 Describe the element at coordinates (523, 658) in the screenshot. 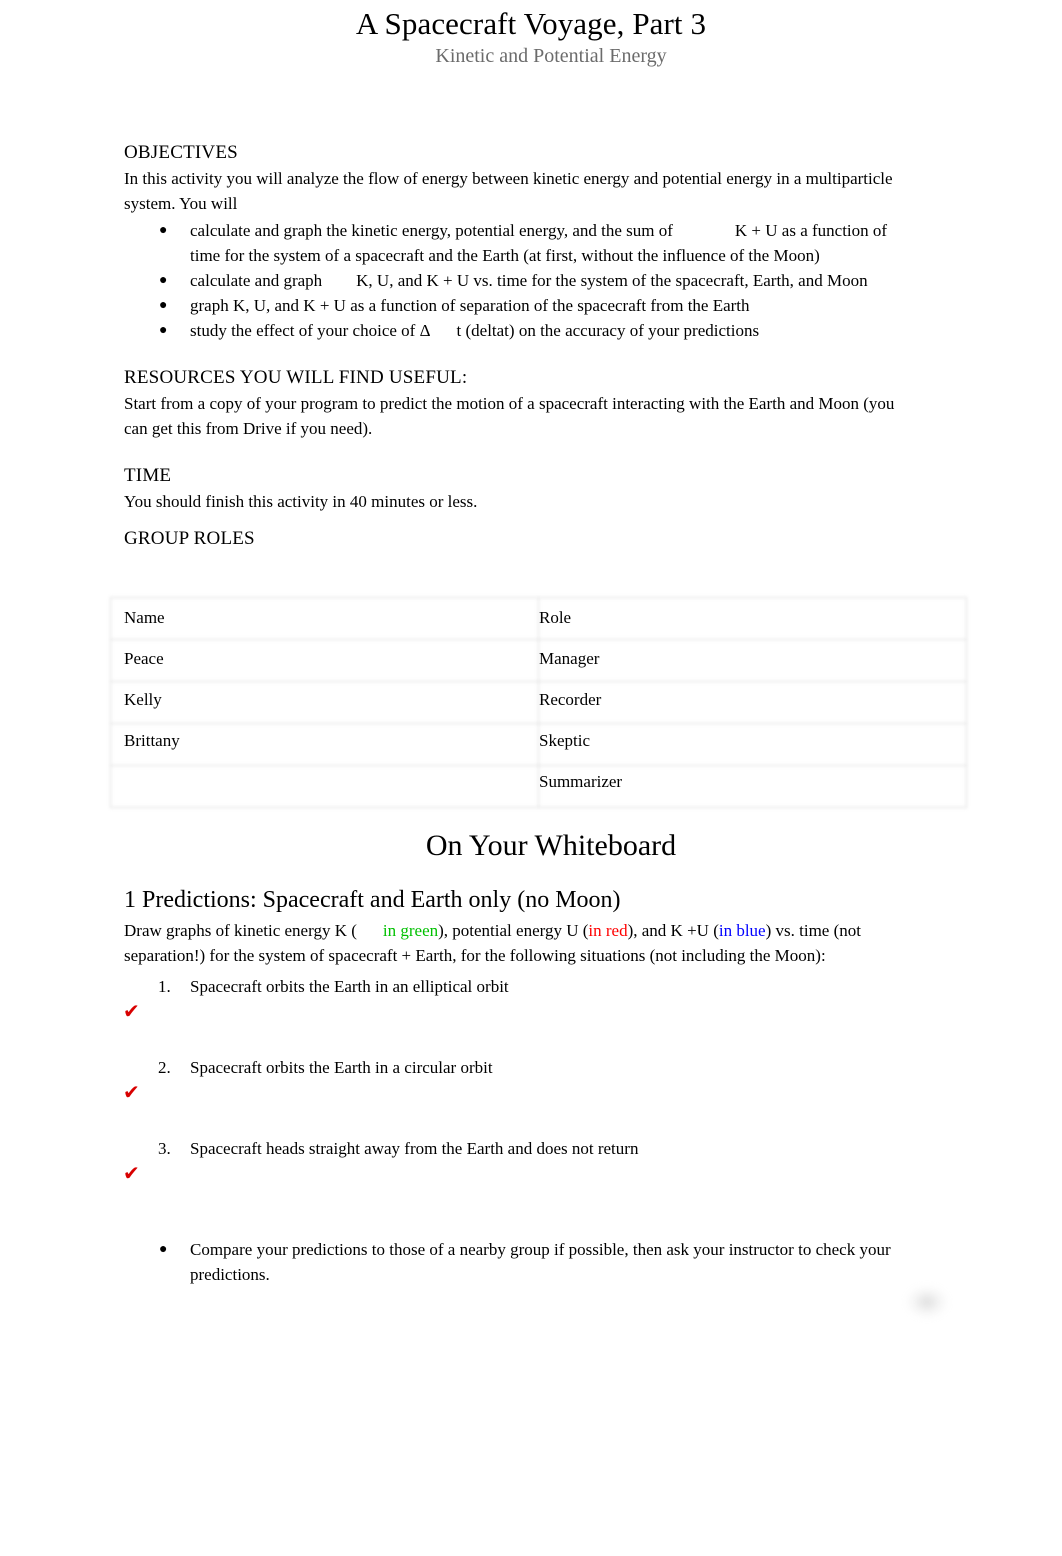

I see `table-row: Peace Manager` at that location.